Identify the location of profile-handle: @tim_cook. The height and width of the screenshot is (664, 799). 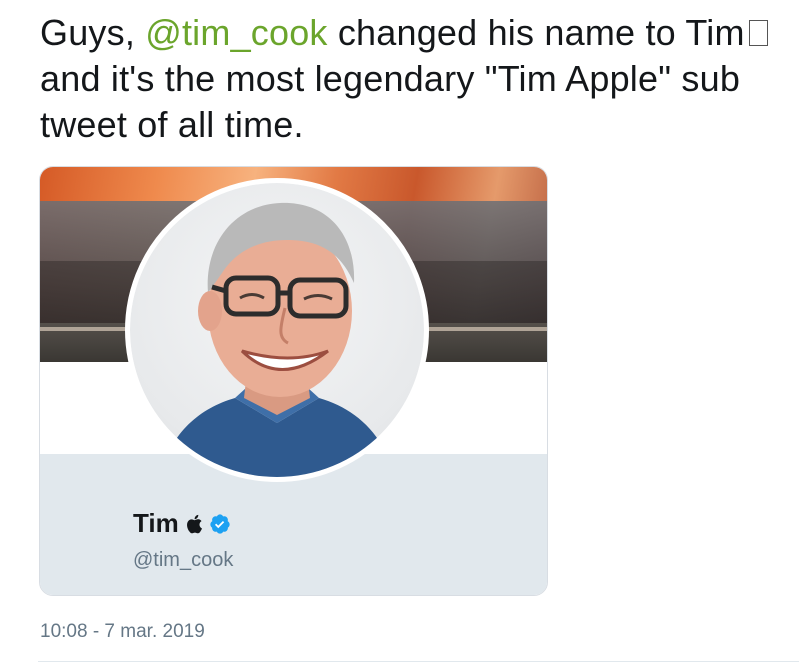
(183, 560).